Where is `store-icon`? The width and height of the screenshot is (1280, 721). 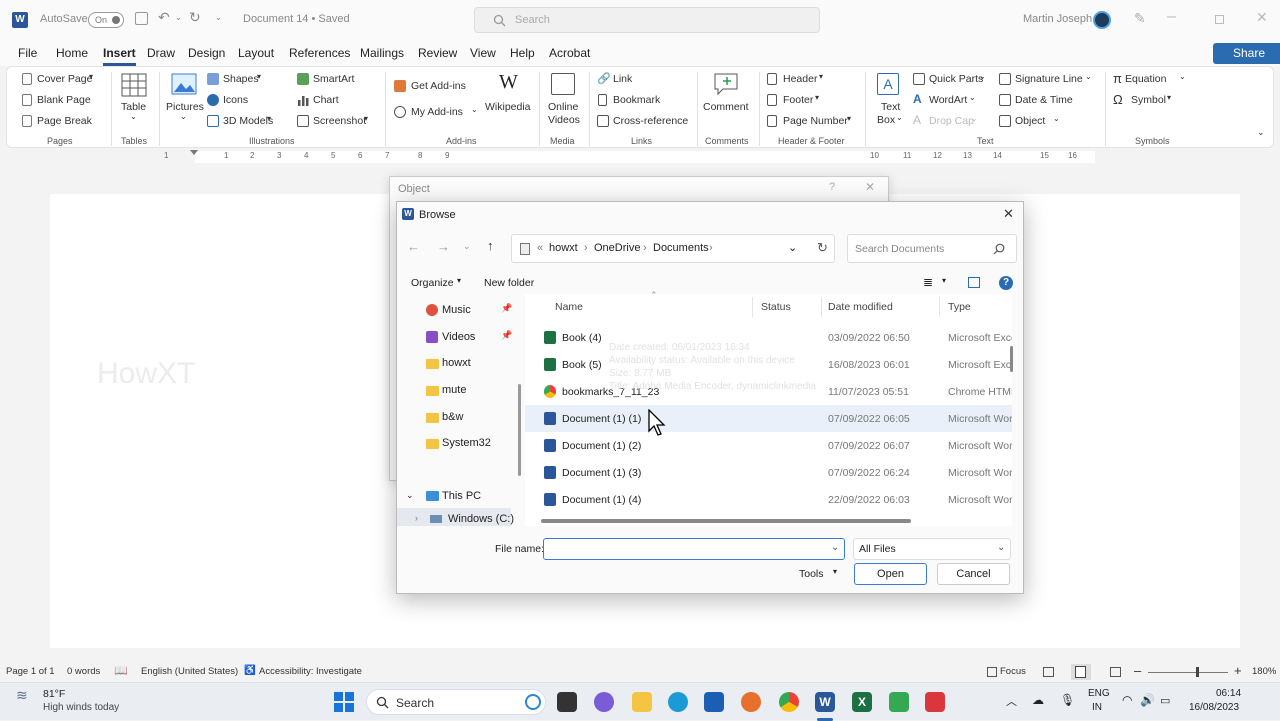 store-icon is located at coordinates (714, 702).